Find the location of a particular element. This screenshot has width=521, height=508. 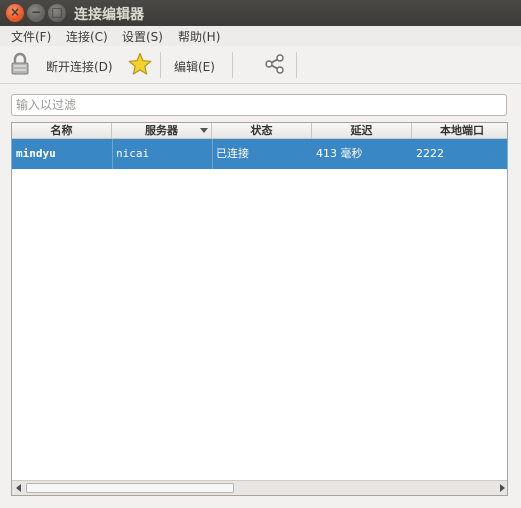

close-button: × is located at coordinates (15, 13).